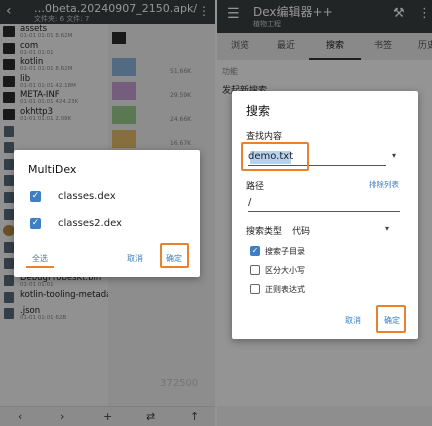 Image resolution: width=432 pixels, height=426 pixels. I want to click on exclude-list-link: 排除列表, so click(384, 184).